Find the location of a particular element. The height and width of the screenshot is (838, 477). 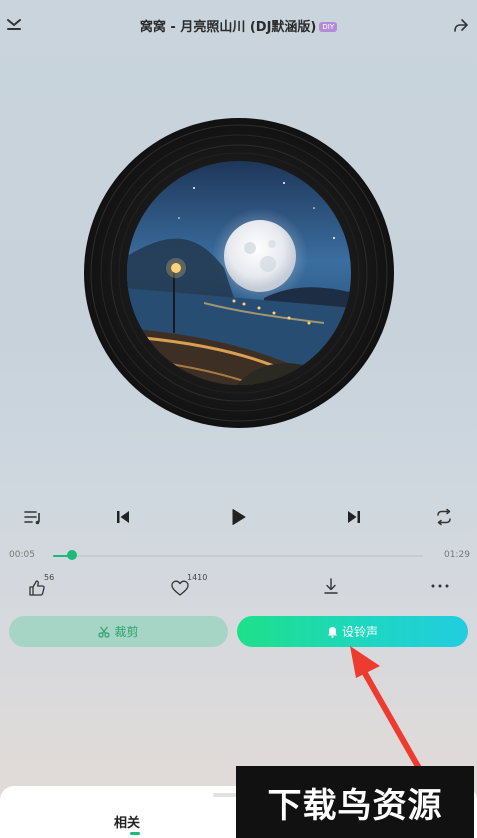

share-icon is located at coordinates (461, 25).